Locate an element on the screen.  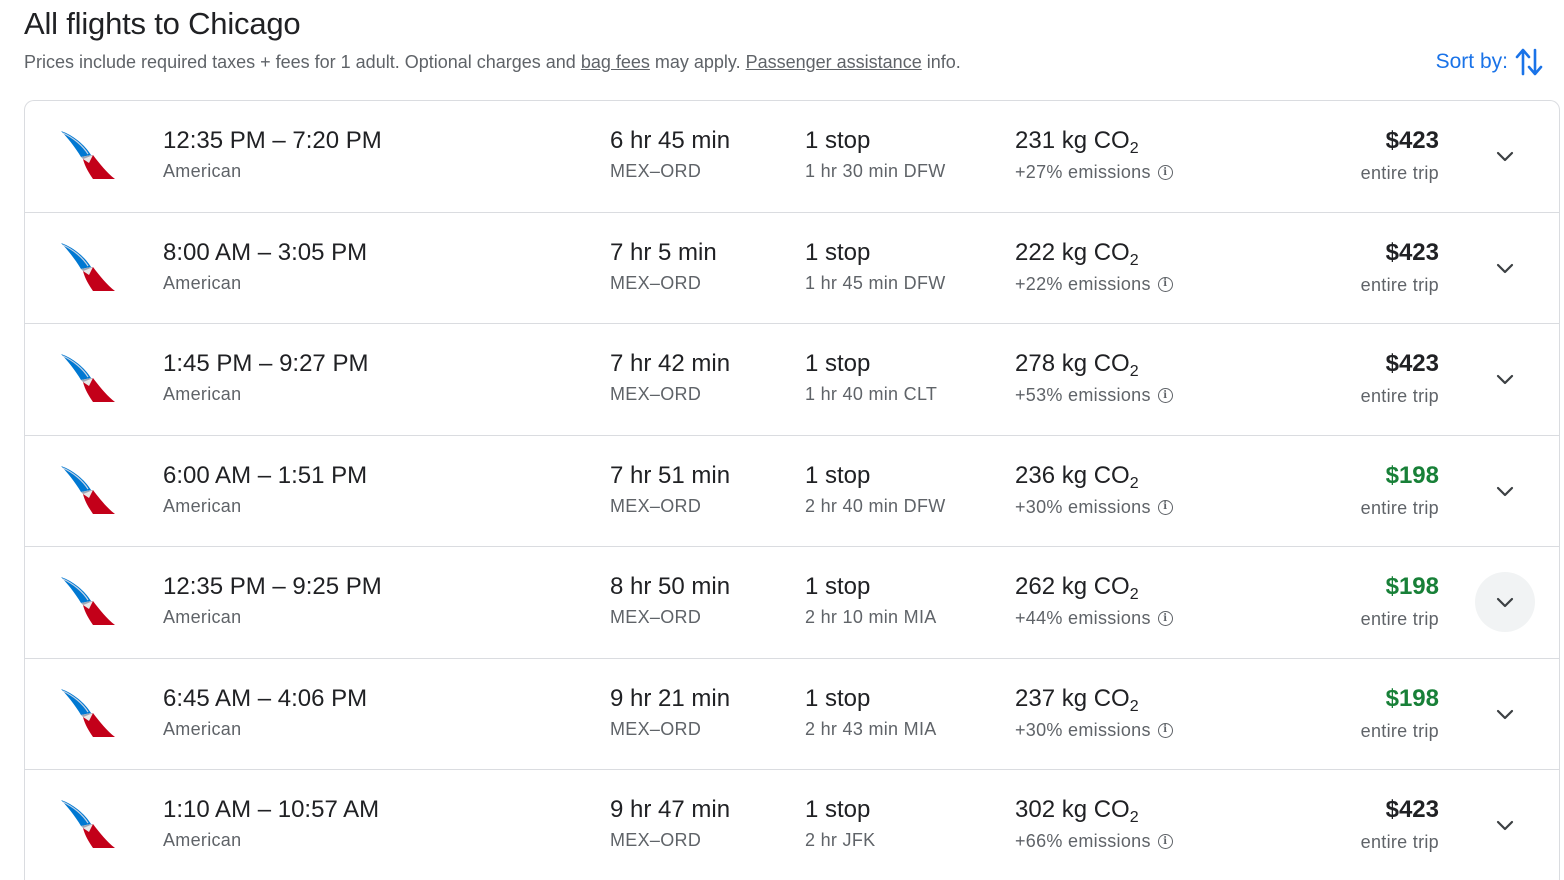
co2-amount: 278 kg CO2 is located at coordinates (1077, 365).